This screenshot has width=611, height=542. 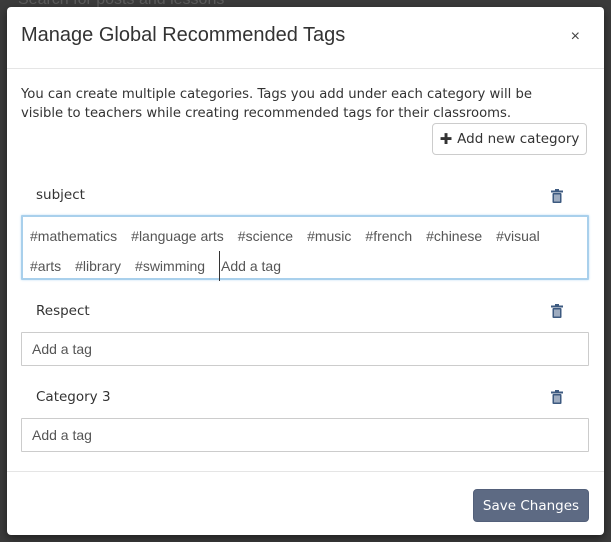 What do you see at coordinates (177, 236) in the screenshot?
I see `tag-chip: #language arts` at bounding box center [177, 236].